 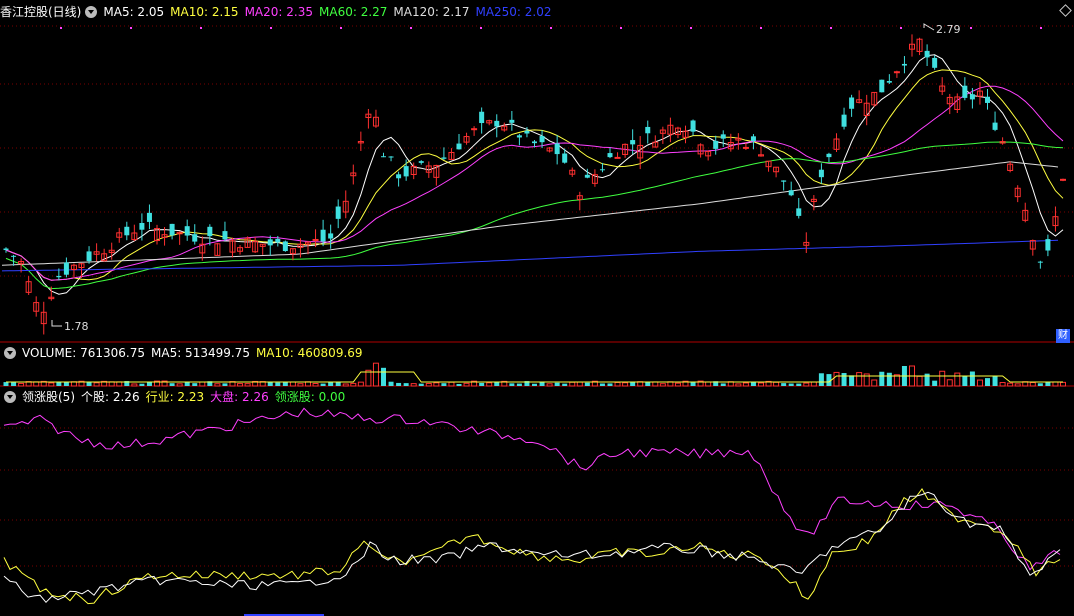 I want to click on ma-item: MA60: 2.27, so click(x=353, y=12).